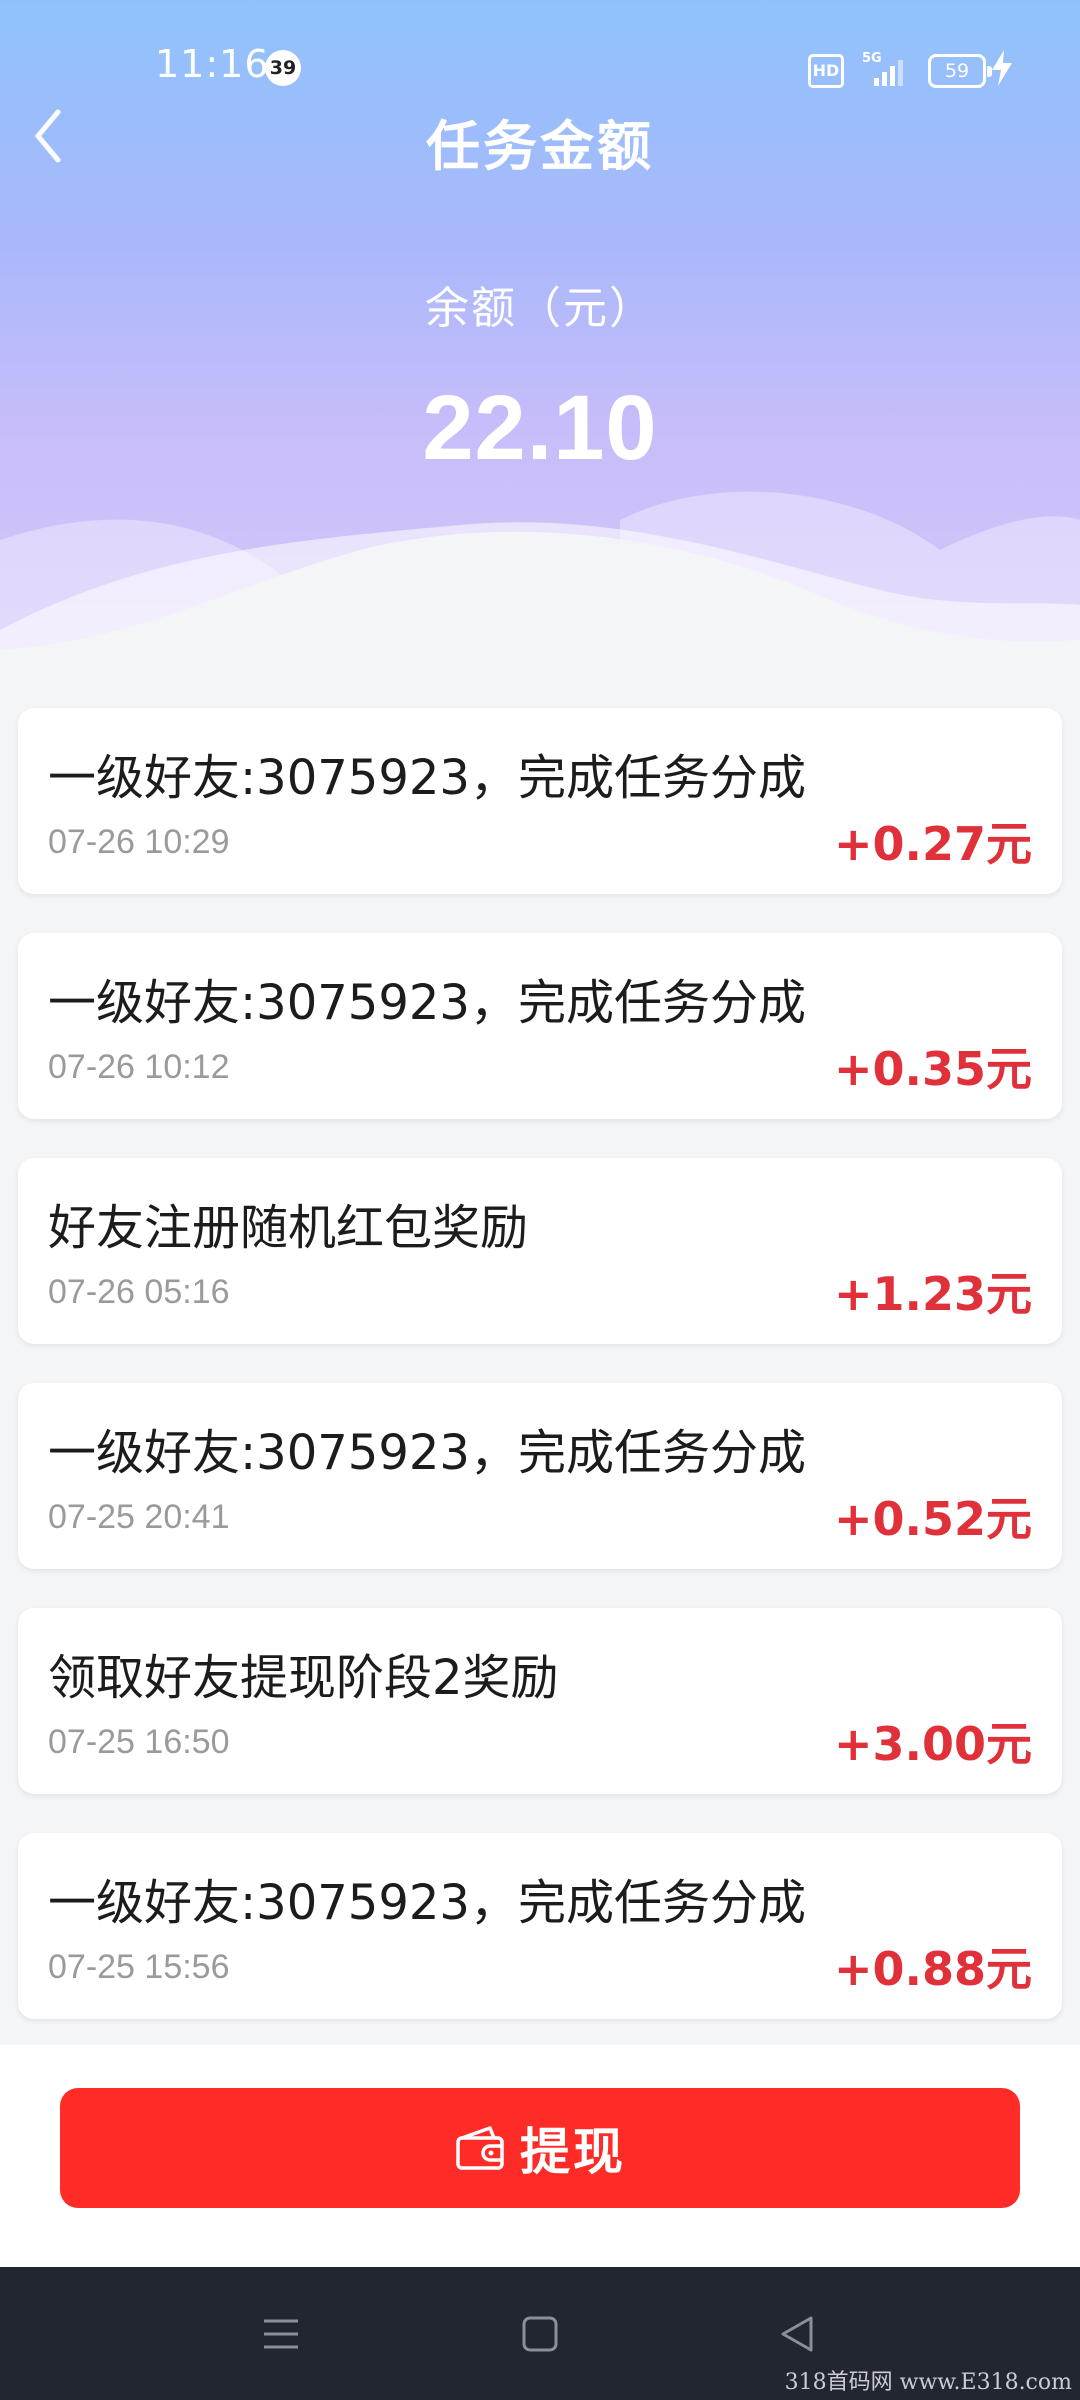 This screenshot has height=2400, width=1080. Describe the element at coordinates (303, 1678) in the screenshot. I see `record-title: 领取好友提现阶段2奖励` at that location.